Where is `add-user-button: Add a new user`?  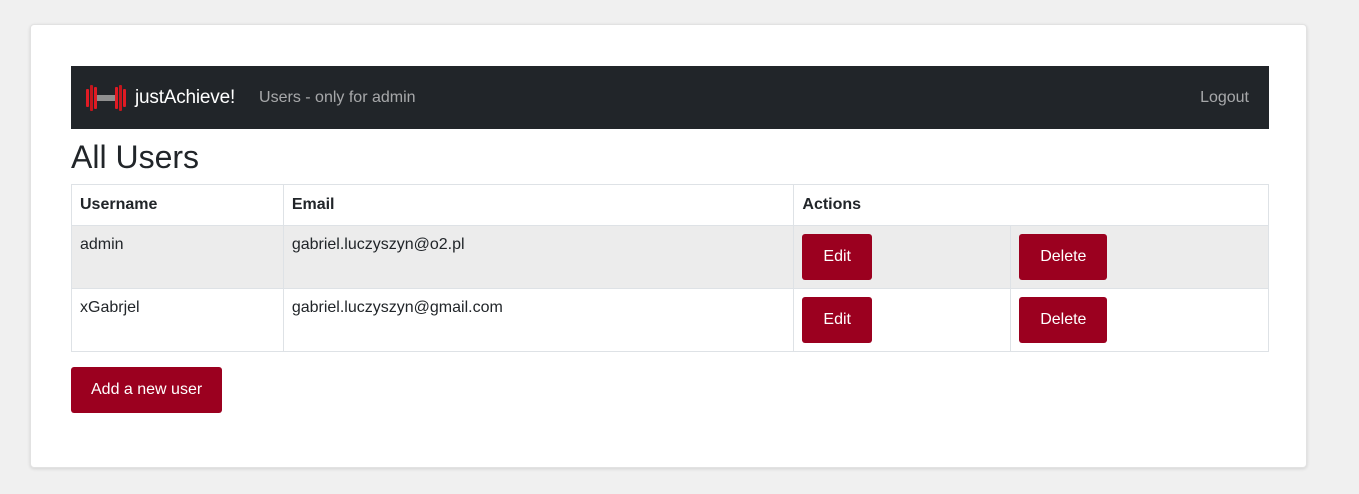 add-user-button: Add a new user is located at coordinates (147, 390).